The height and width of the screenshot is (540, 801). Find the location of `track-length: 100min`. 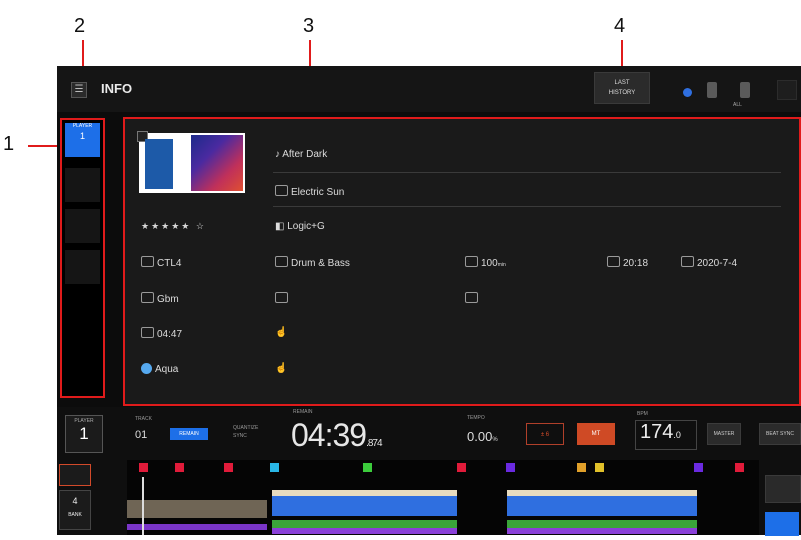

track-length: 100min is located at coordinates (485, 262).